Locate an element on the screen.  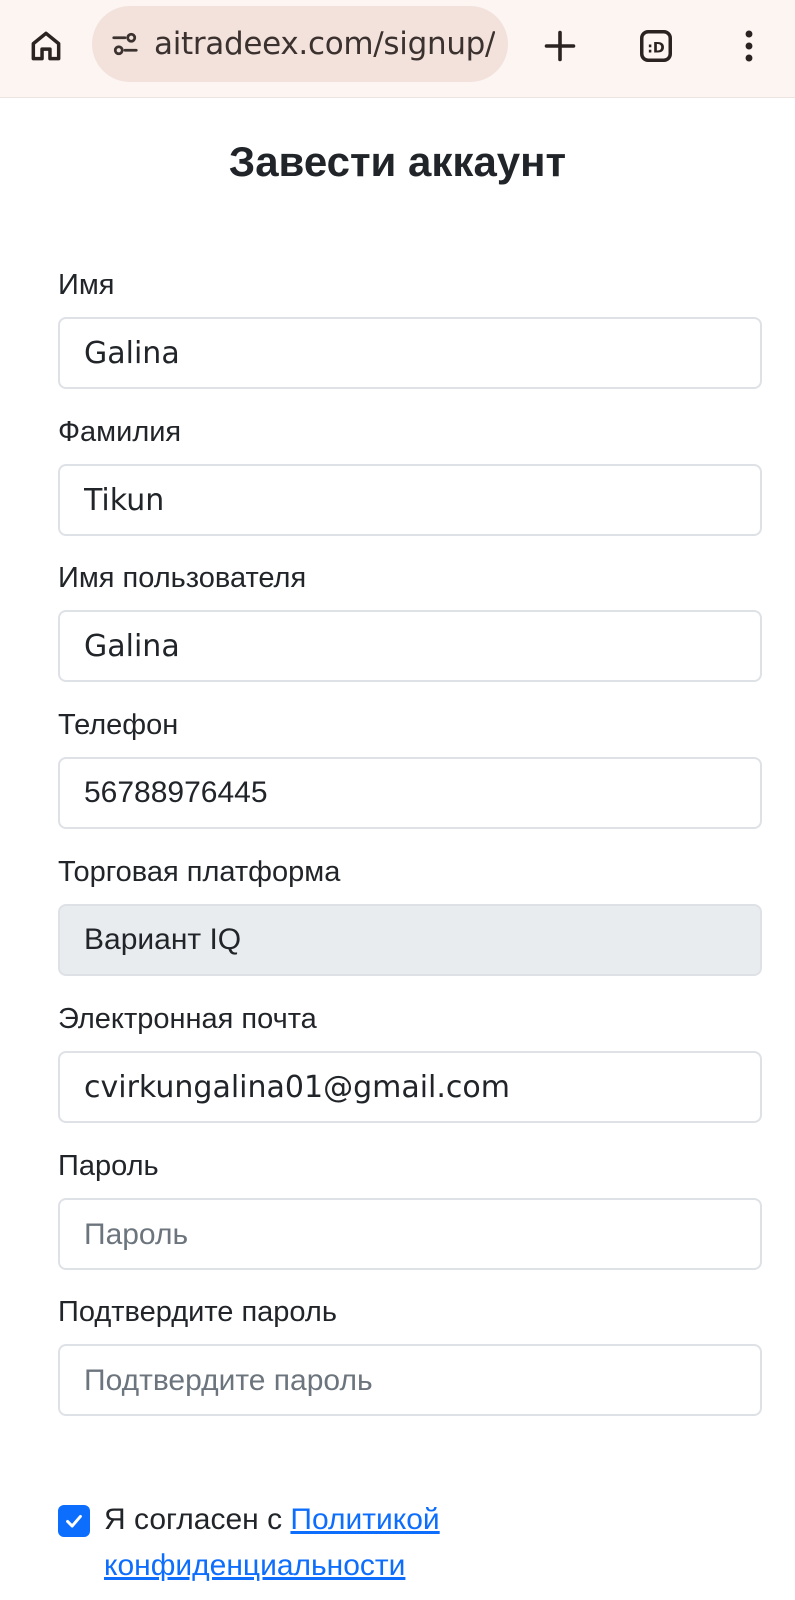
new-tab-icon is located at coordinates (560, 46).